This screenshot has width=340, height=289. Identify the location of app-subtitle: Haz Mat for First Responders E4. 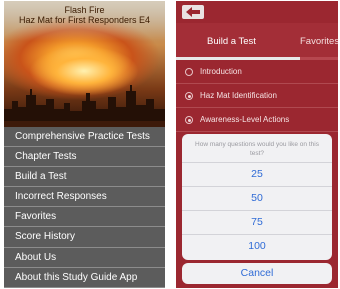
(84, 20).